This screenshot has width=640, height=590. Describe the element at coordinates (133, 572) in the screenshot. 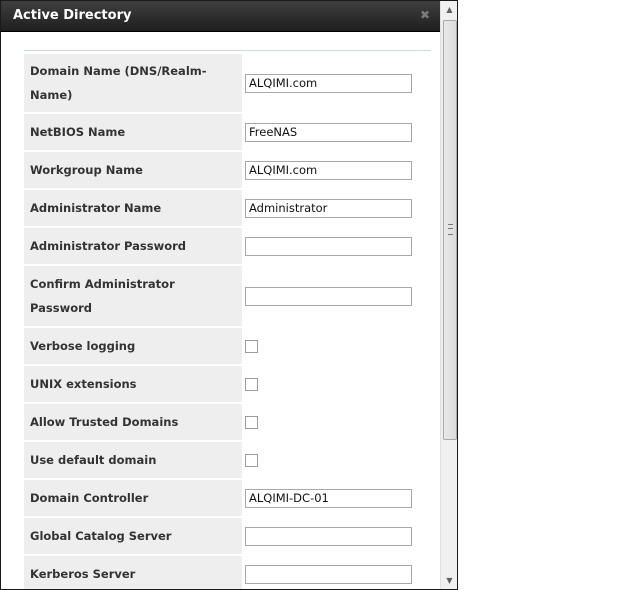

I see `field-label: Kerberos Server` at that location.